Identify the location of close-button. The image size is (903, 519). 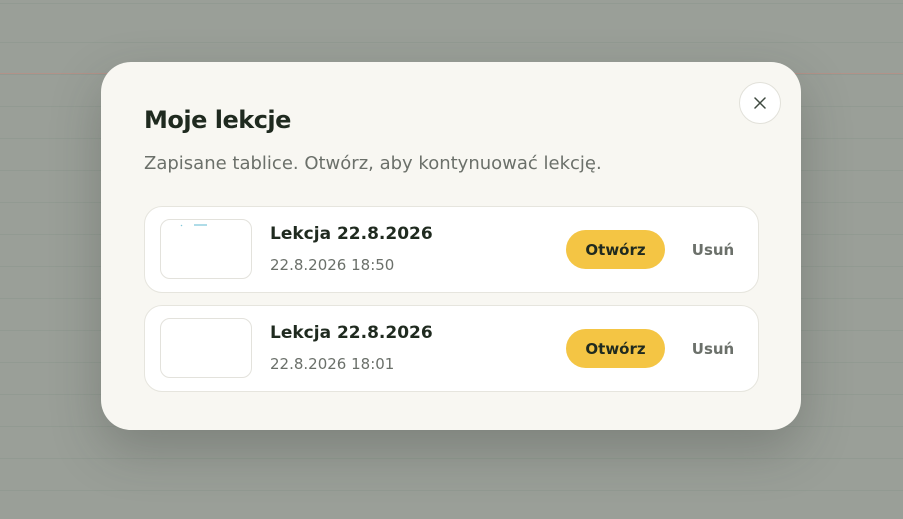
(760, 103).